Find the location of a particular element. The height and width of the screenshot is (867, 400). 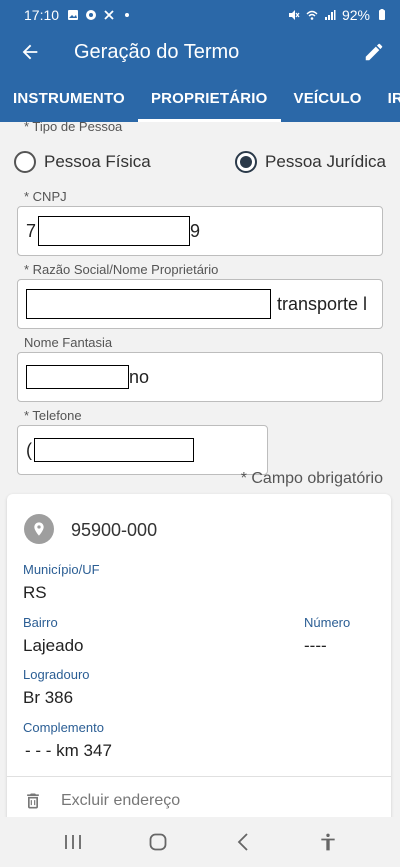

soccer-icon is located at coordinates (91, 15).